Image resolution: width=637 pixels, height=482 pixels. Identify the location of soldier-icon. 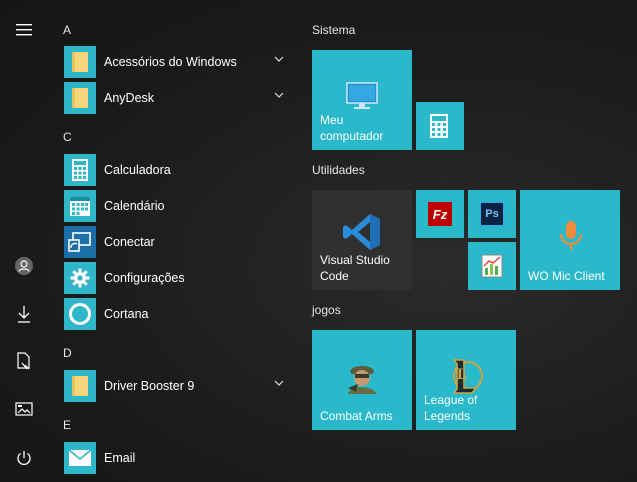
(362, 376).